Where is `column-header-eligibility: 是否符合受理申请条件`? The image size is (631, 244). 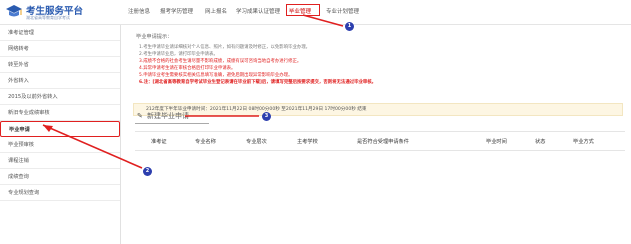
column-header-eligibility: 是否符合受理申请条件 is located at coordinates (383, 142).